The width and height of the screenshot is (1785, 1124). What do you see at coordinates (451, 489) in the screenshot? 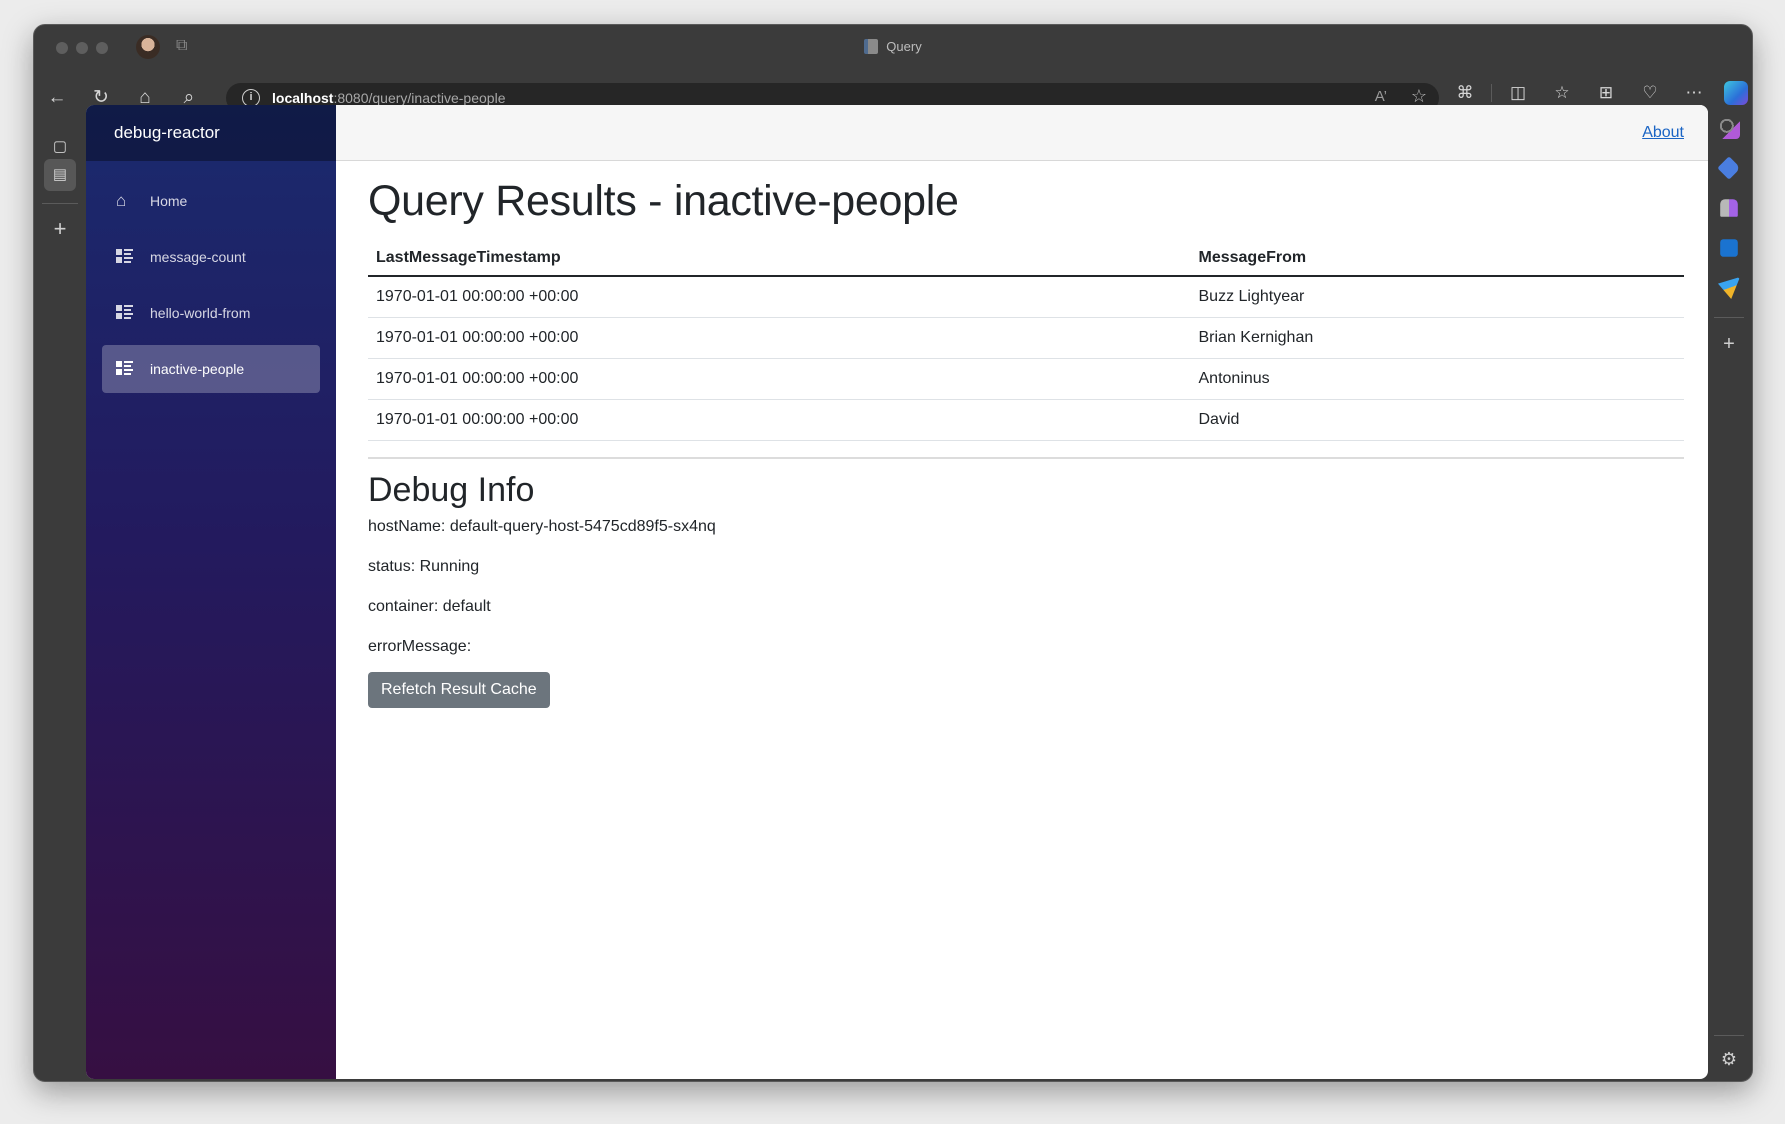
I see `debug-info-title: Debug Info` at bounding box center [451, 489].